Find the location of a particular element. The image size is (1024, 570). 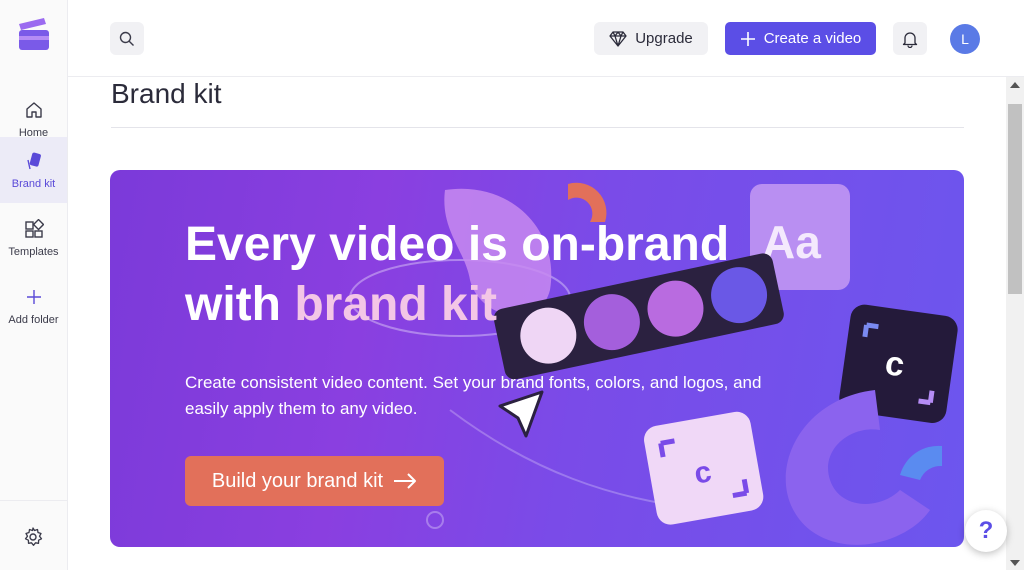

notifications-button is located at coordinates (910, 38).